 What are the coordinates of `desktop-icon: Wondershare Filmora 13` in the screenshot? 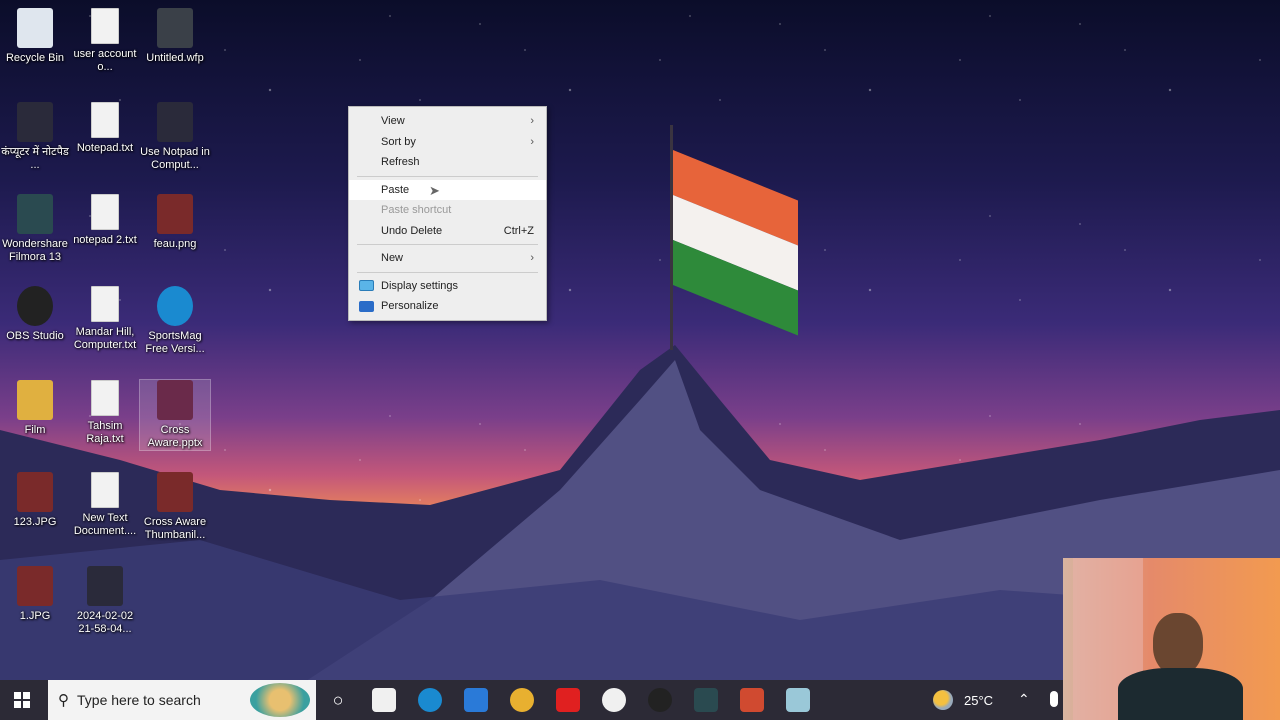 It's located at (35, 229).